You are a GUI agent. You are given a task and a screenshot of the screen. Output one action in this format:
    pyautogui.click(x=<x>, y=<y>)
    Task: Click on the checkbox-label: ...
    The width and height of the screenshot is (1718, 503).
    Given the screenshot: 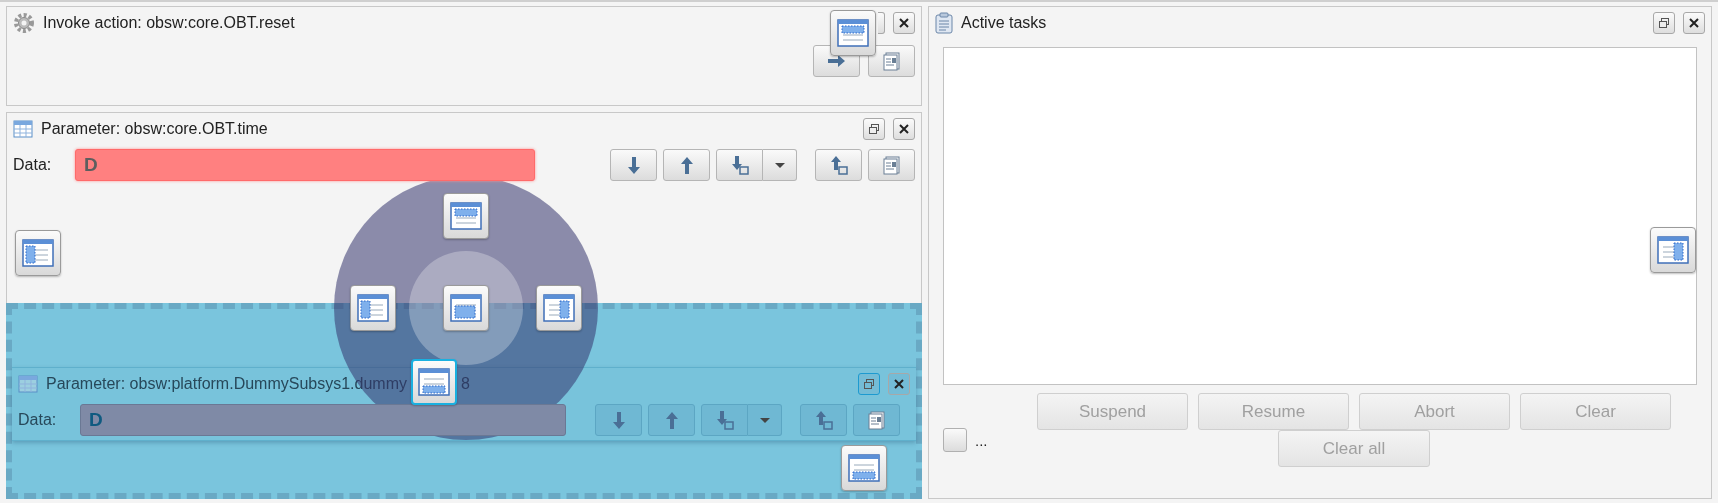 What is the action you would take?
    pyautogui.click(x=981, y=440)
    